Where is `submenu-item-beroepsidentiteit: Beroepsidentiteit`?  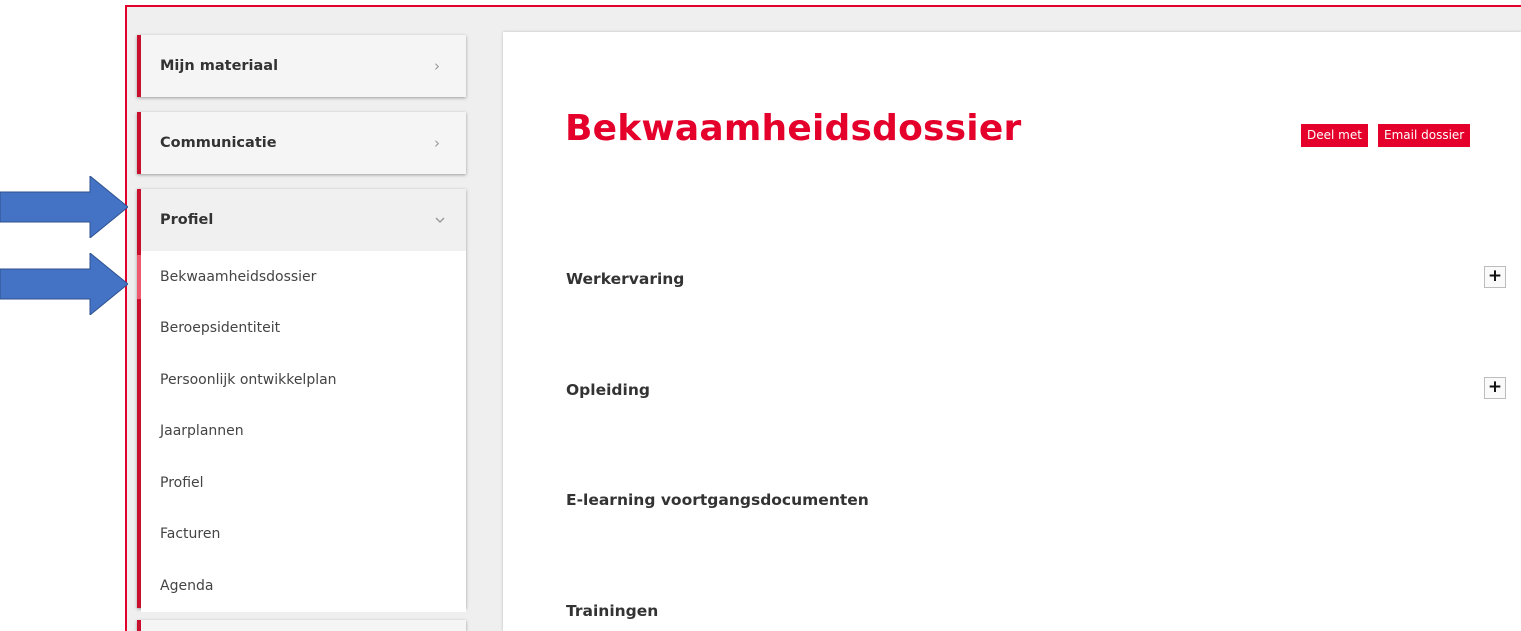 submenu-item-beroepsidentiteit: Beroepsidentiteit is located at coordinates (303, 329).